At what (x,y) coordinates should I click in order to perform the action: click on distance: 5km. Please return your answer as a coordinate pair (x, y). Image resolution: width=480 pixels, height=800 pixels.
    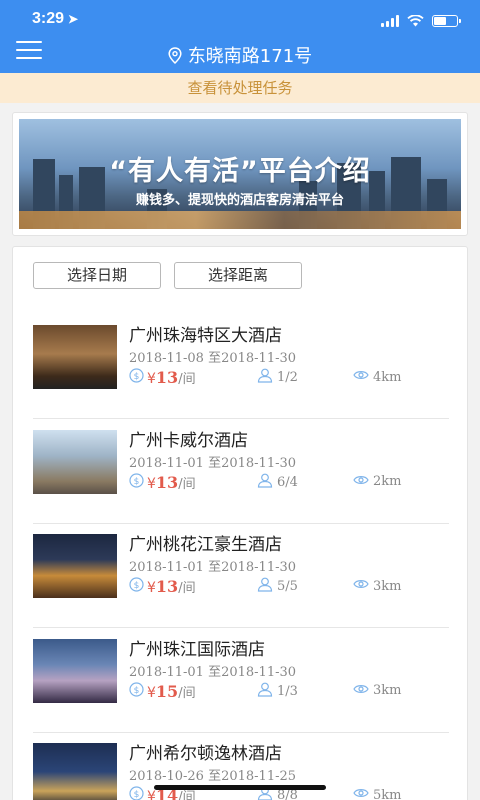
    Looking at the image, I should click on (377, 793).